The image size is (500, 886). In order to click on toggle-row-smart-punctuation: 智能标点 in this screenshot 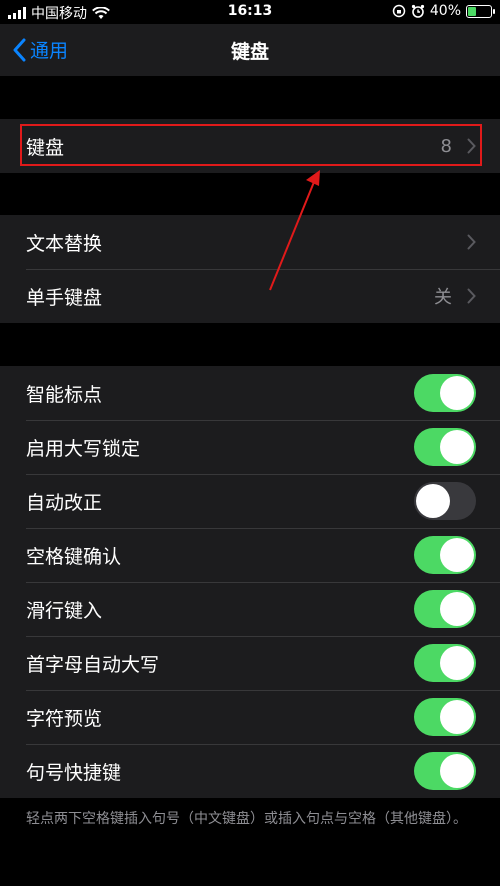, I will do `click(250, 393)`.